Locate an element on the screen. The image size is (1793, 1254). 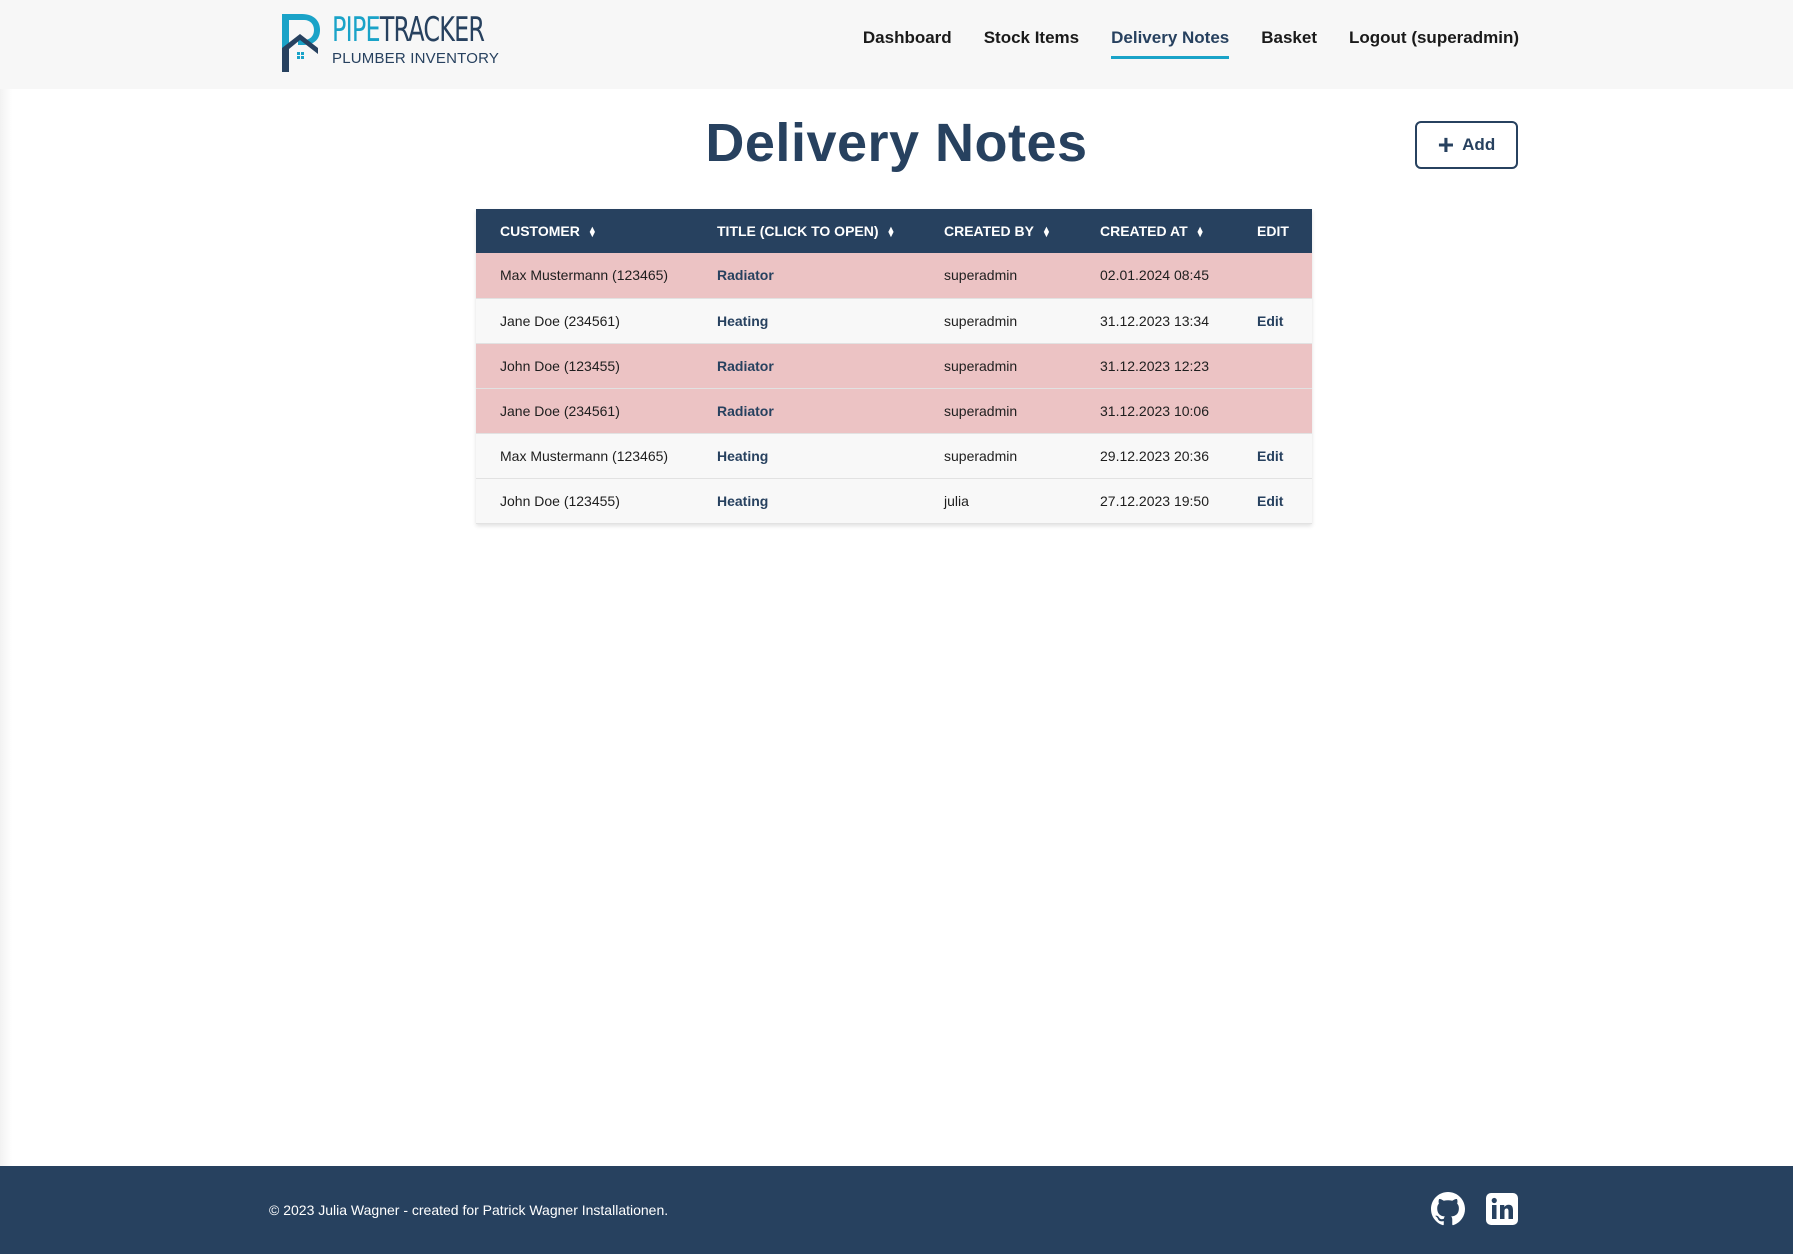
column-header-label: CUSTOMER is located at coordinates (540, 231).